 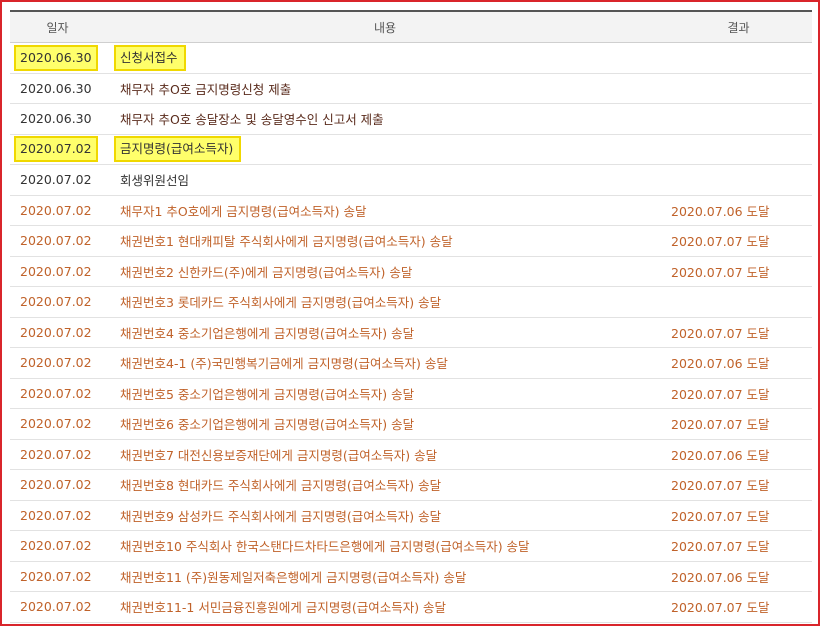 I want to click on row-content: 채권번호9 삼성카드 주식회사에게 금지명령(급여소득자) 송달, so click(x=385, y=515).